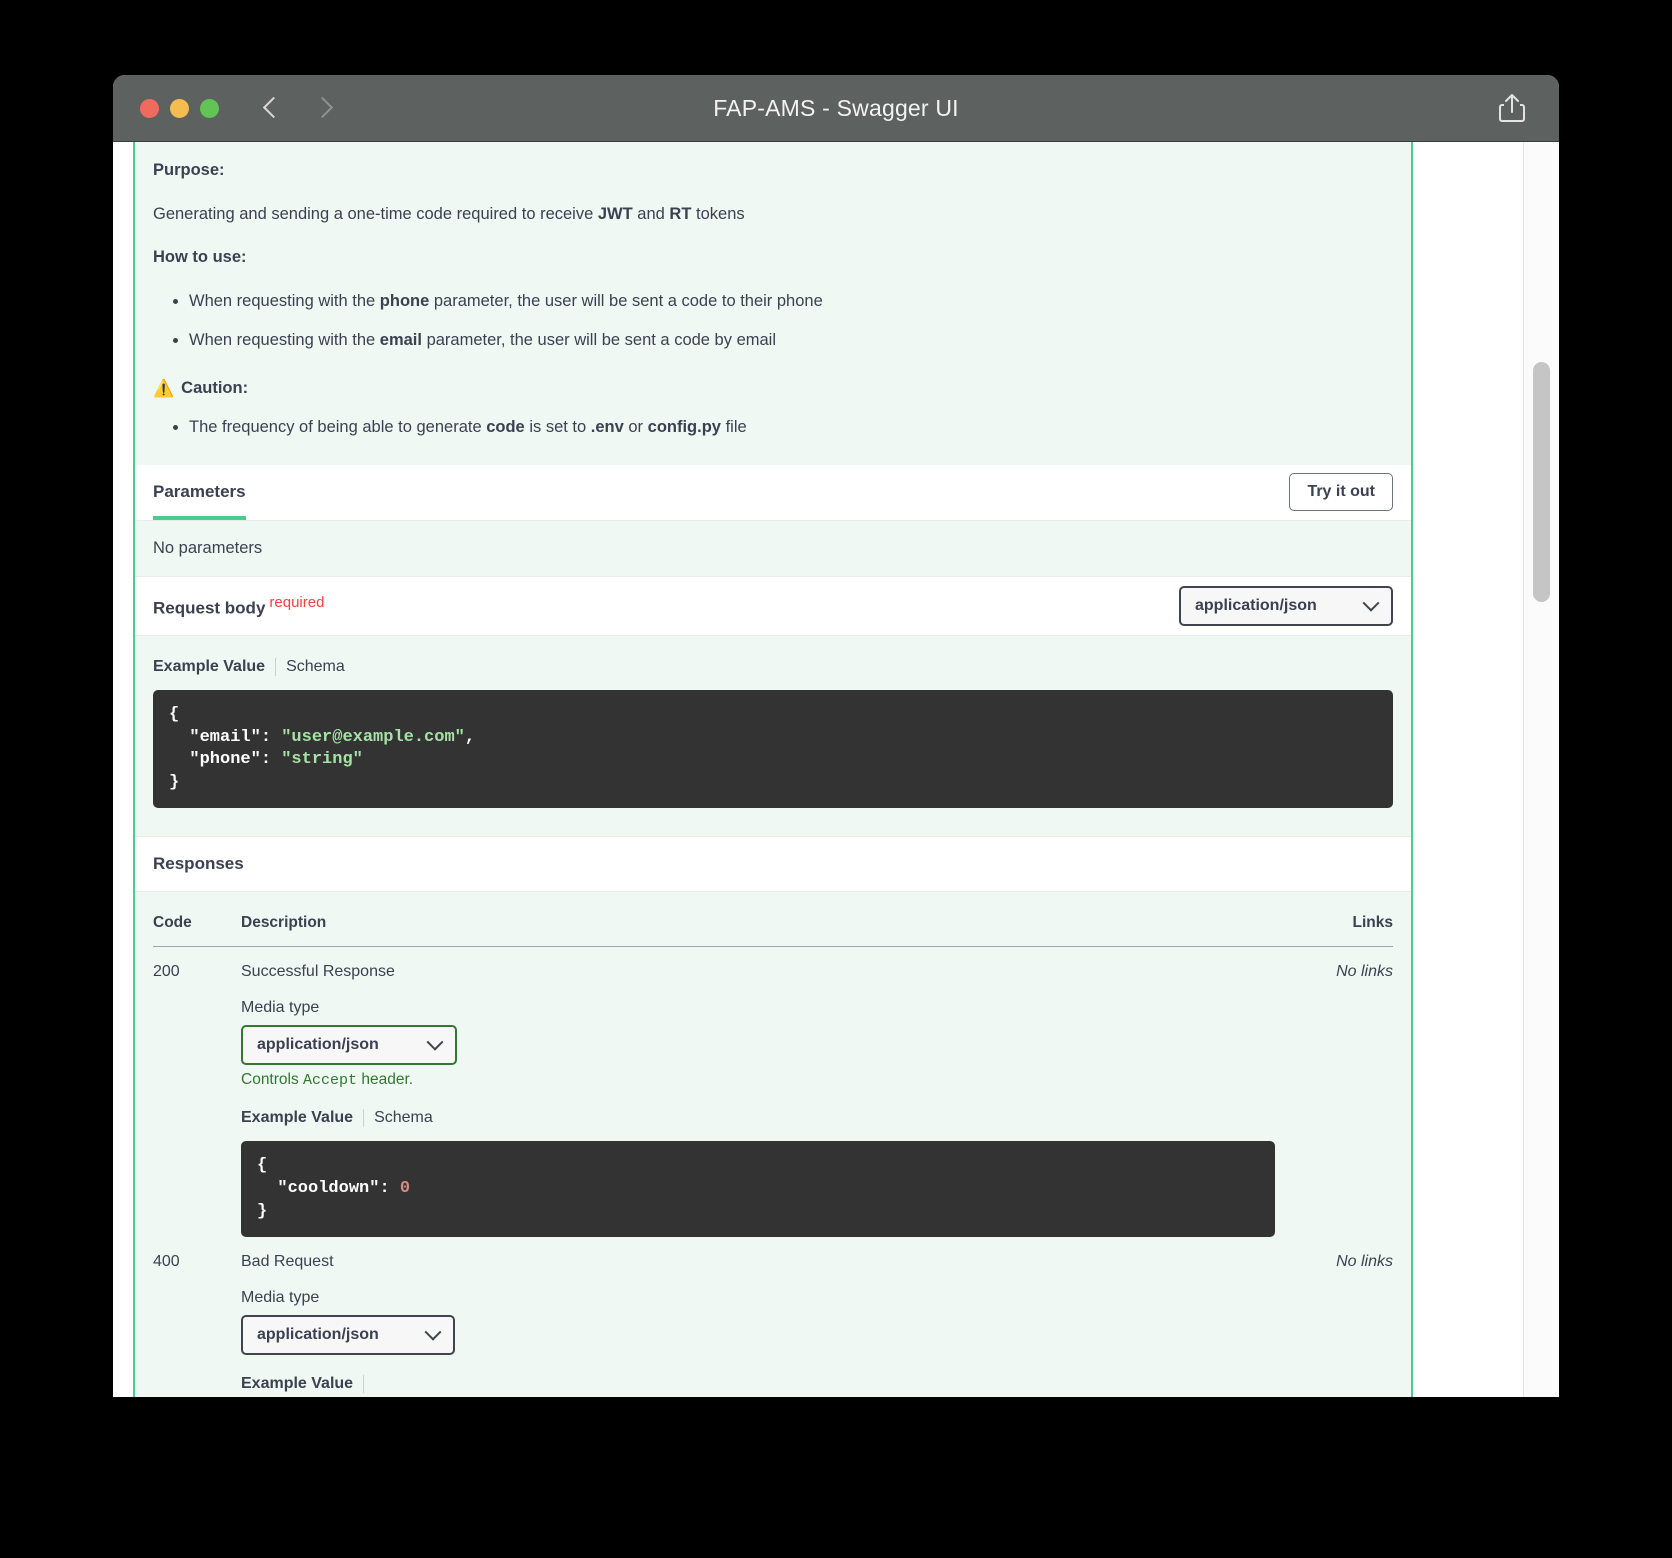 This screenshot has height=1558, width=1672. Describe the element at coordinates (1341, 492) in the screenshot. I see `try-it-out-button: Try it out` at that location.